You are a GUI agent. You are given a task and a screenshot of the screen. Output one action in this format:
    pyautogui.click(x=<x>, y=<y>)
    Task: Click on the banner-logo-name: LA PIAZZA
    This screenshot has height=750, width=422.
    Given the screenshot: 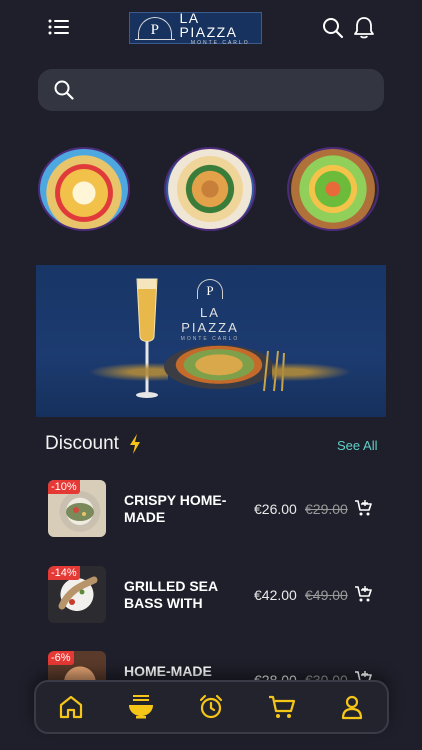 What is the action you would take?
    pyautogui.click(x=210, y=320)
    